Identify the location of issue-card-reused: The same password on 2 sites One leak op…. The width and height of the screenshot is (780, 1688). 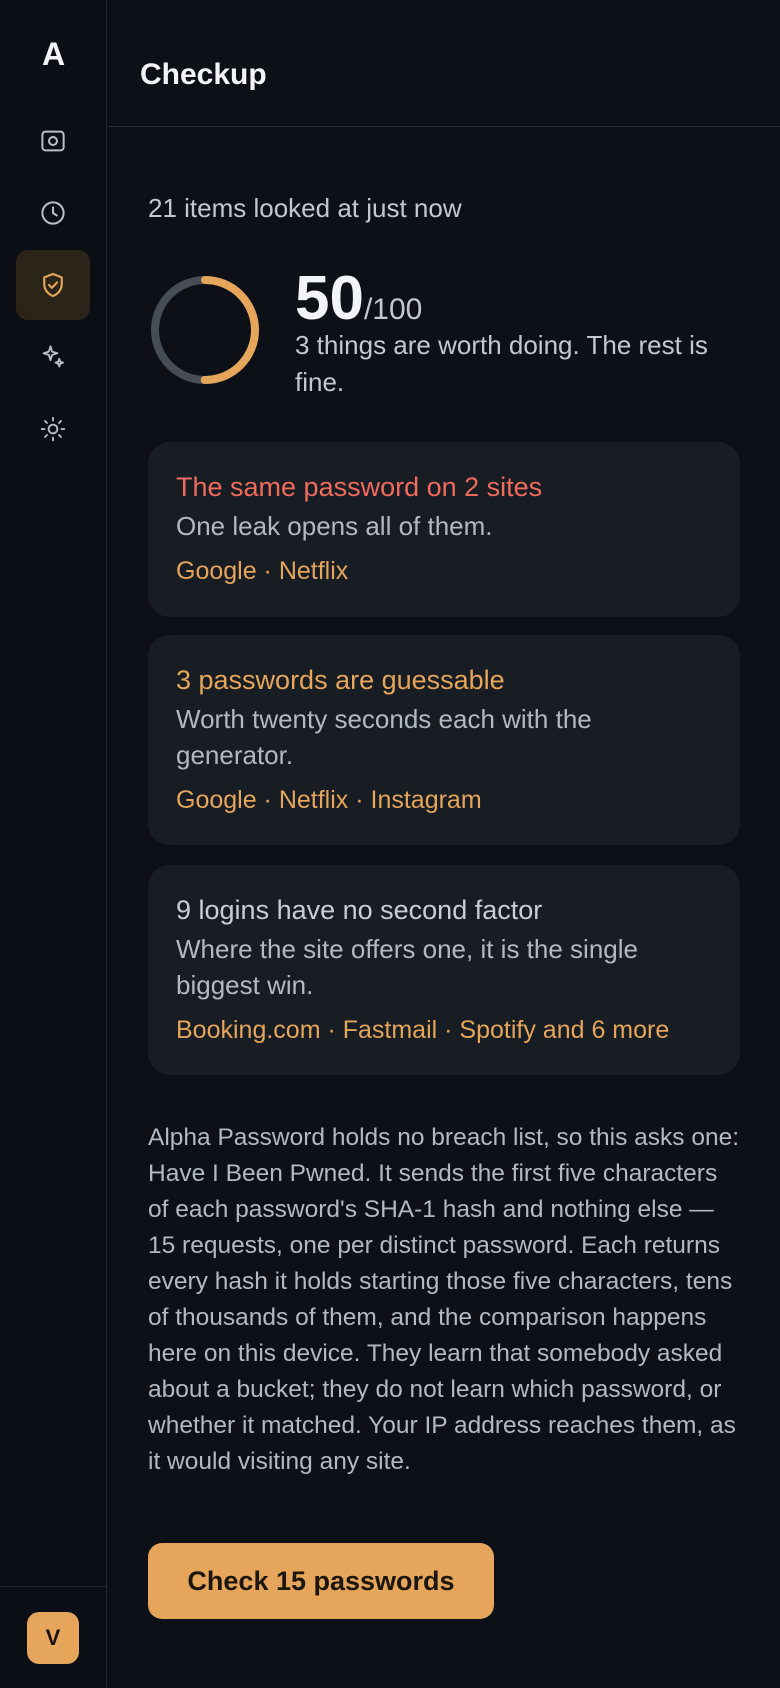
(444, 529).